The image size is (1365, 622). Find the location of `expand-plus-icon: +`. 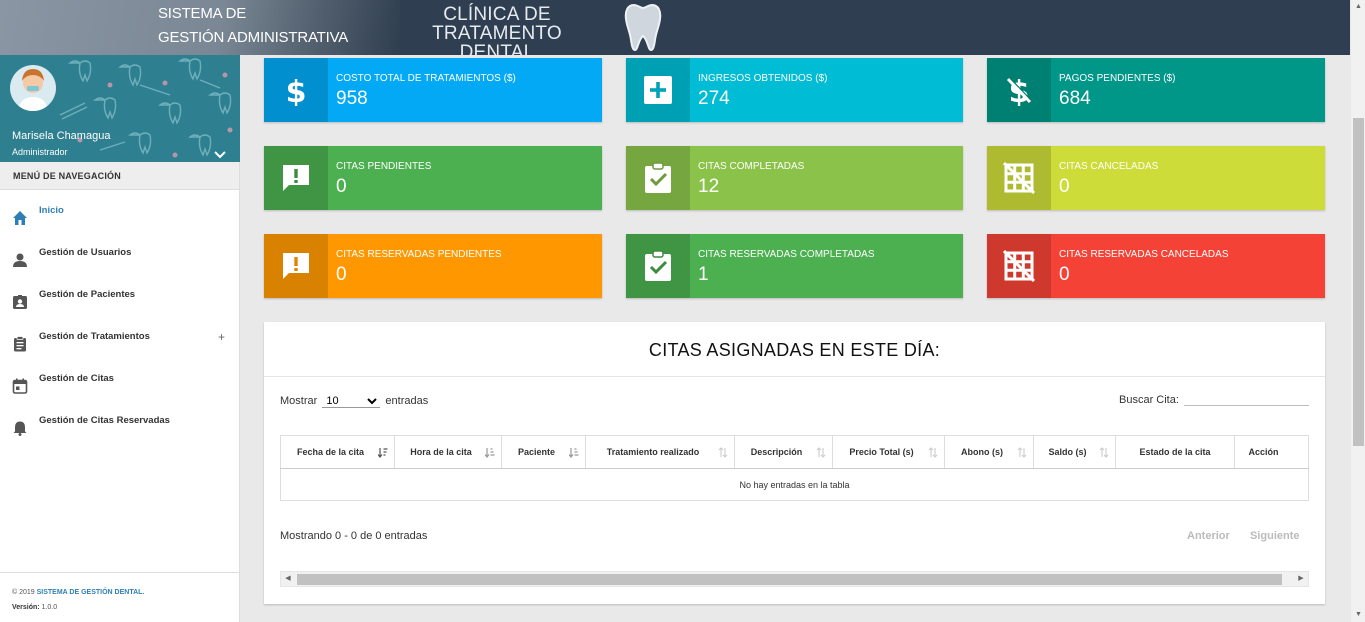

expand-plus-icon: + is located at coordinates (221, 337).